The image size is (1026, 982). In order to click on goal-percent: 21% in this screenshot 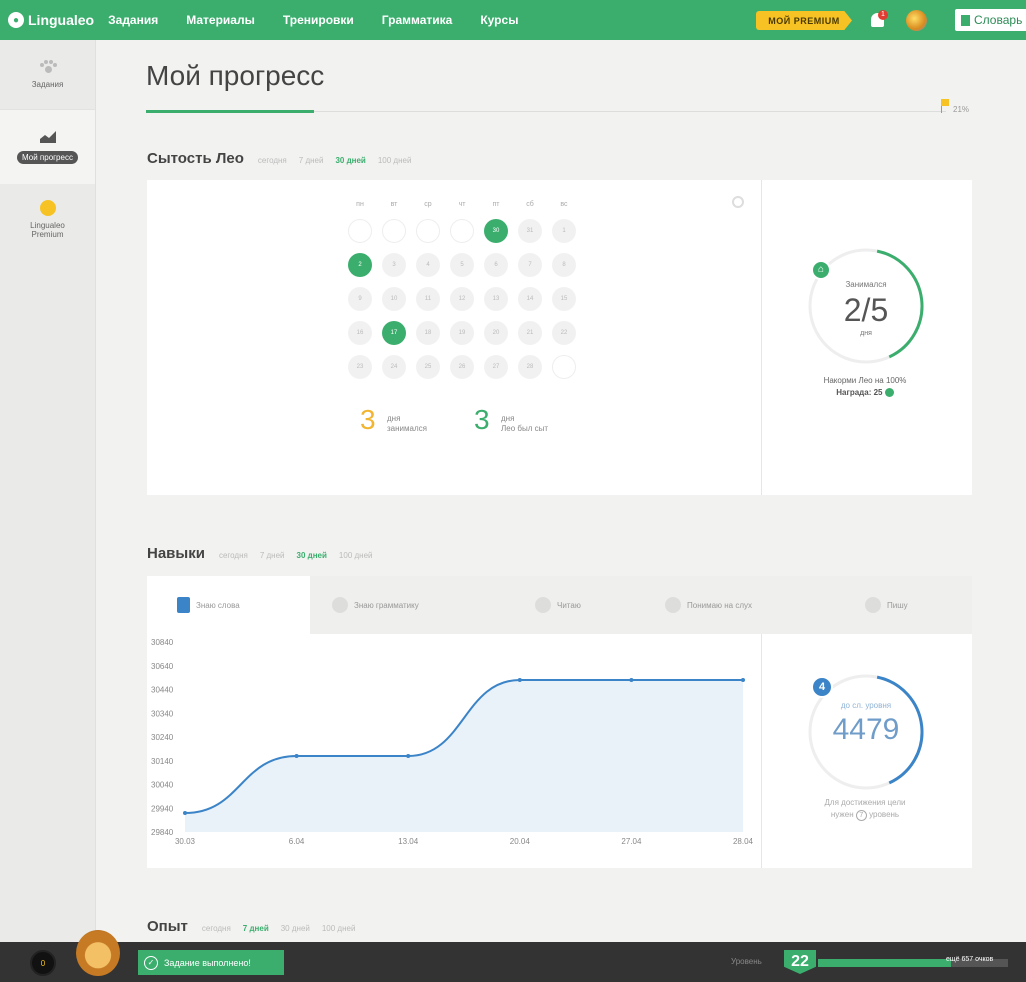, I will do `click(961, 109)`.